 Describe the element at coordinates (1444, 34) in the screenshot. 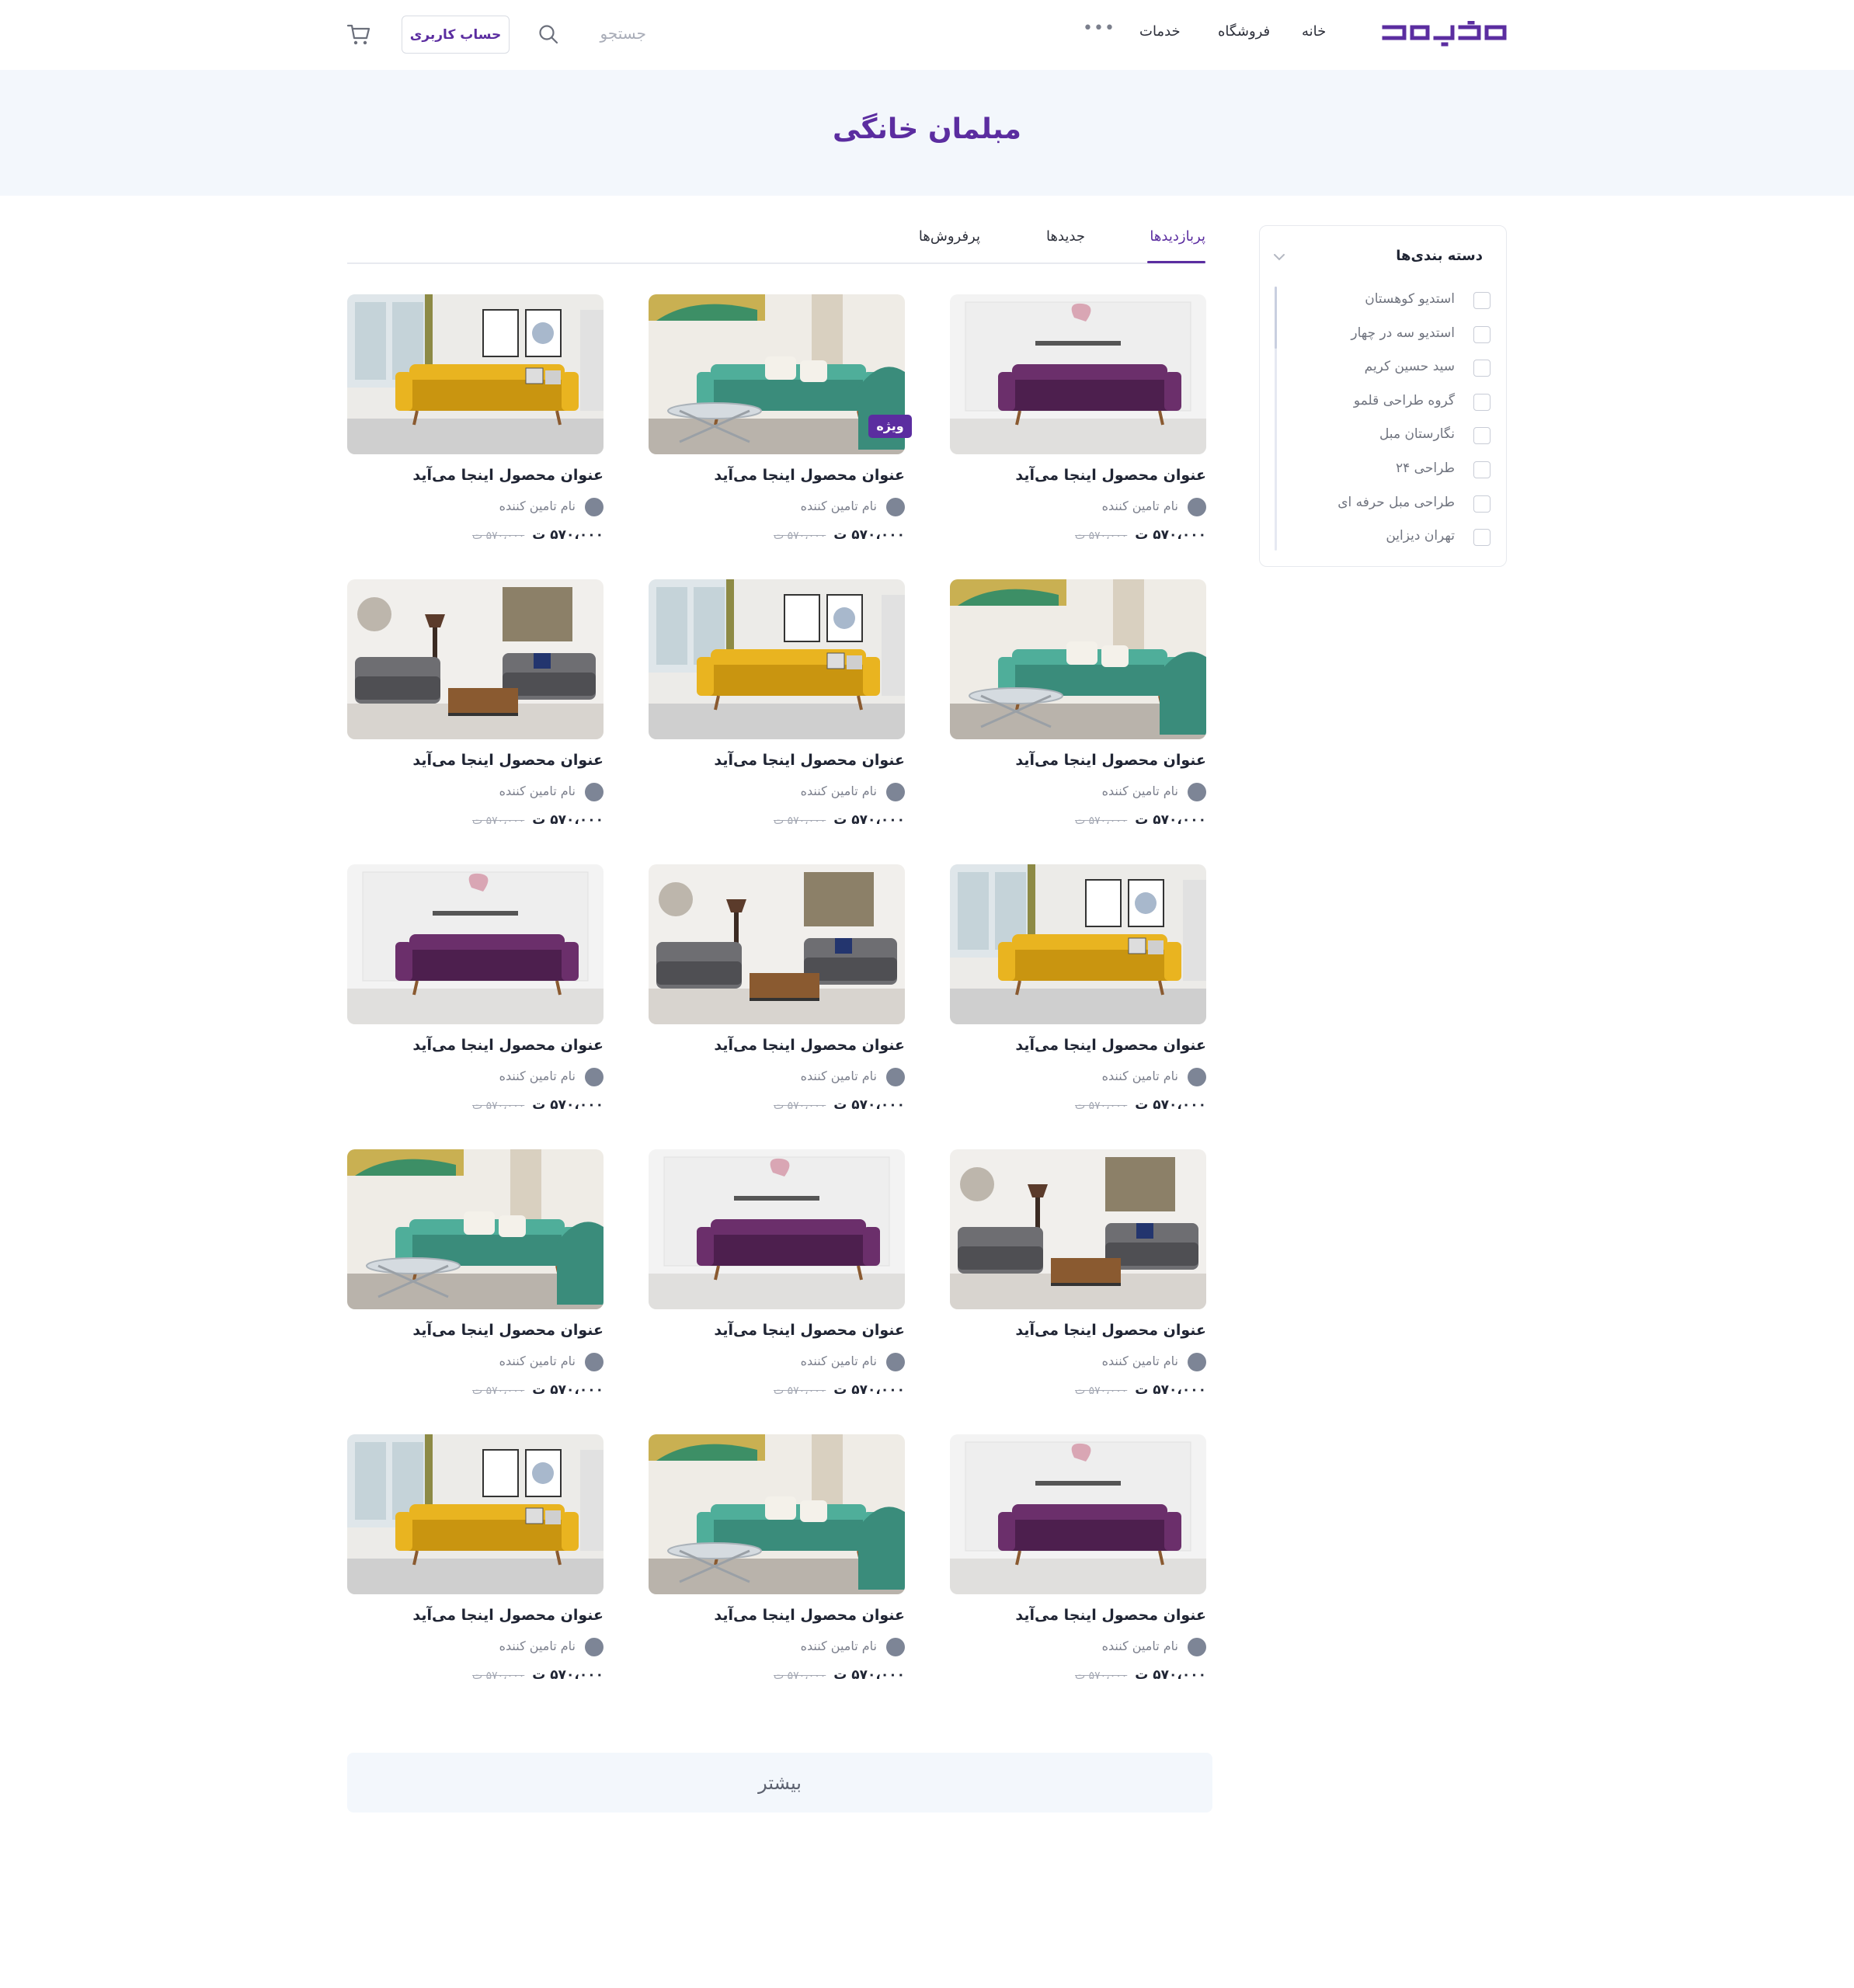

I see `logo-icon` at that location.